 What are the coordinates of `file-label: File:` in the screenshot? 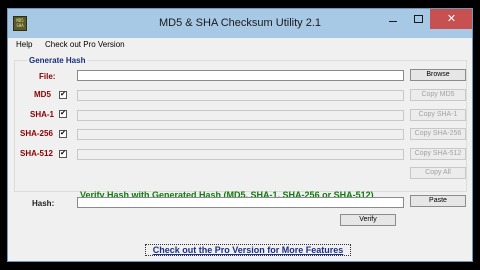 It's located at (47, 76).